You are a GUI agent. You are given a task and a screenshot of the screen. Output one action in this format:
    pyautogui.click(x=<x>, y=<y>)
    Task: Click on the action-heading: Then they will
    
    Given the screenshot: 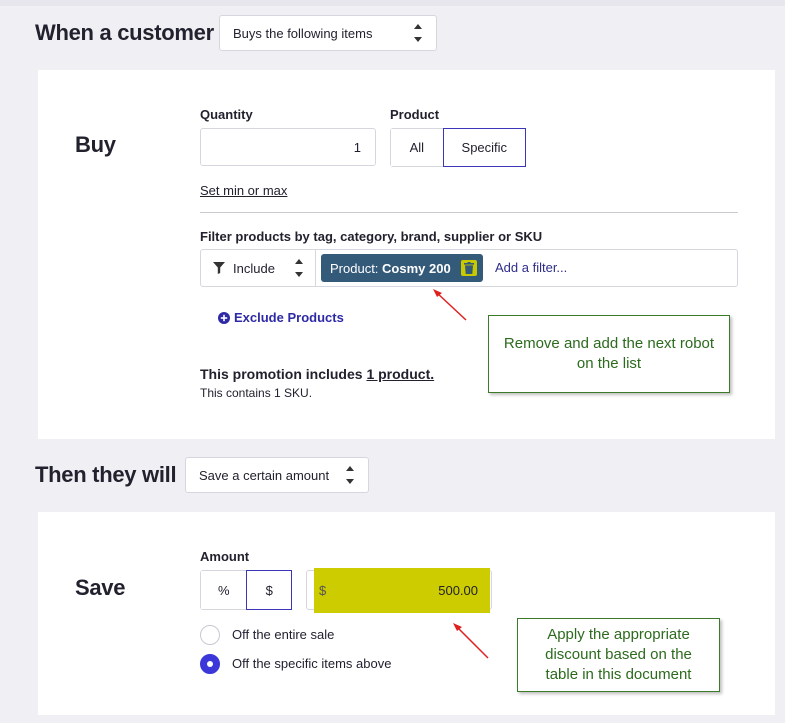 What is the action you would take?
    pyautogui.click(x=106, y=474)
    